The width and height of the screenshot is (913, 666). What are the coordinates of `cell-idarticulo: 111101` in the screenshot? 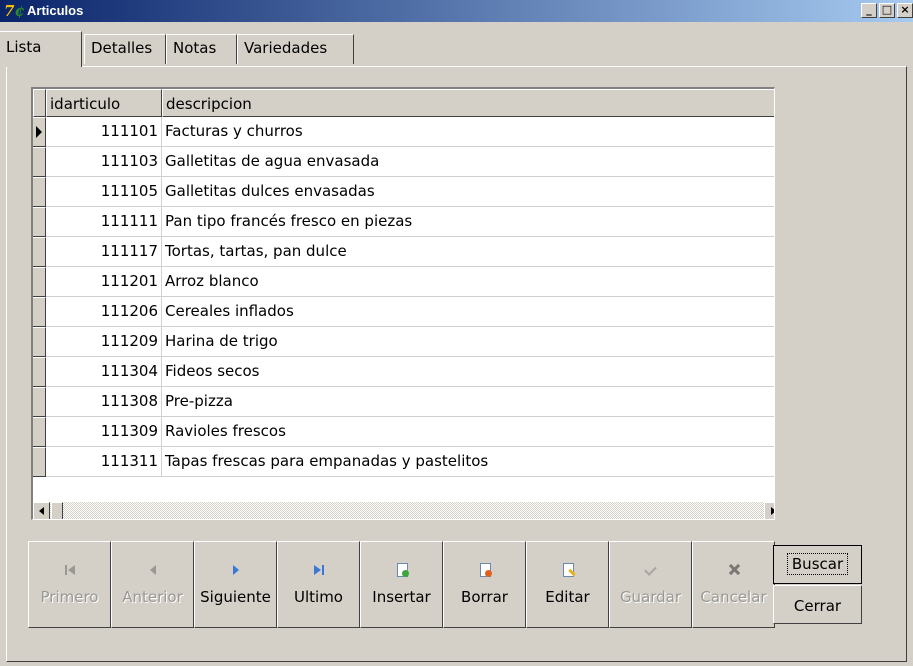 It's located at (104, 132).